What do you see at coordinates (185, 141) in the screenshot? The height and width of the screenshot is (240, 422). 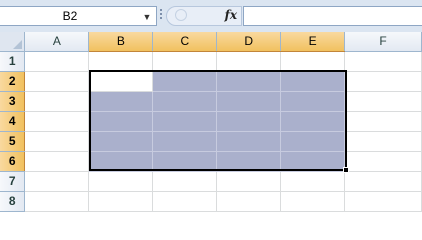 I see `cell-c5` at bounding box center [185, 141].